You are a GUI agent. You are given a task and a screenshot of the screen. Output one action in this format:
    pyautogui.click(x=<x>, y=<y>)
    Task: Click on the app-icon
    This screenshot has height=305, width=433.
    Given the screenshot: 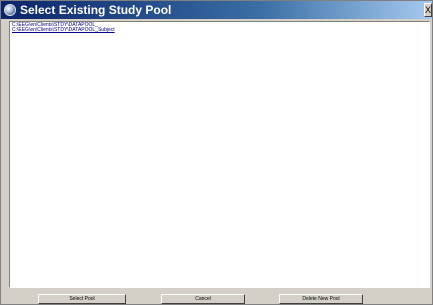 What is the action you would take?
    pyautogui.click(x=10, y=10)
    